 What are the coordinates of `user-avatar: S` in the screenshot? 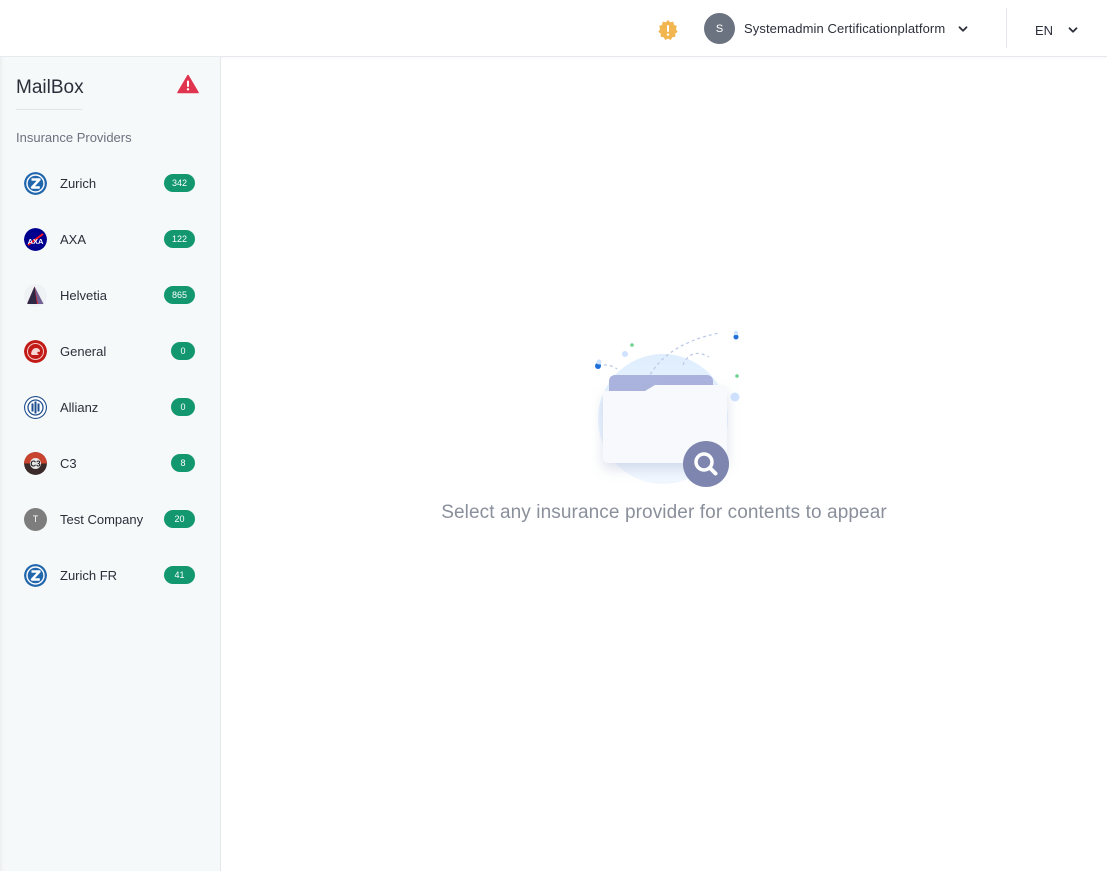 It's located at (719, 28).